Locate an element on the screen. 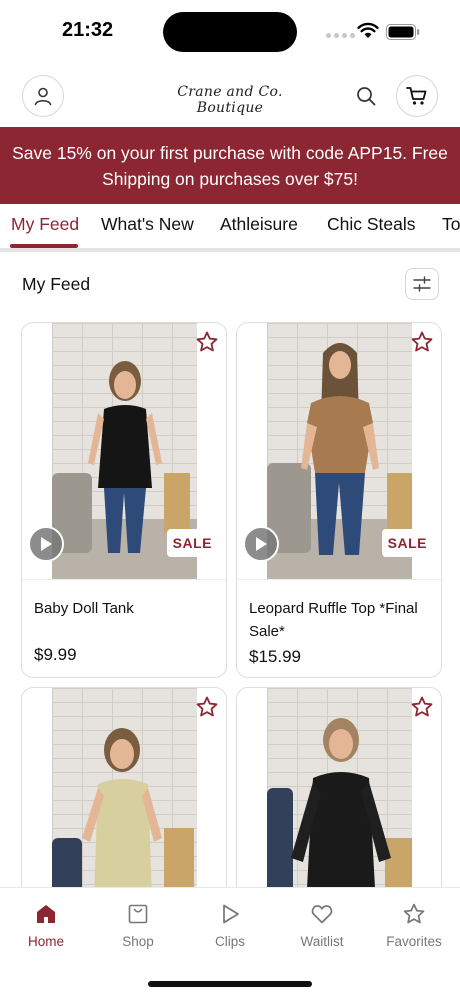 Image resolution: width=460 pixels, height=997 pixels. dynamic-island is located at coordinates (230, 32).